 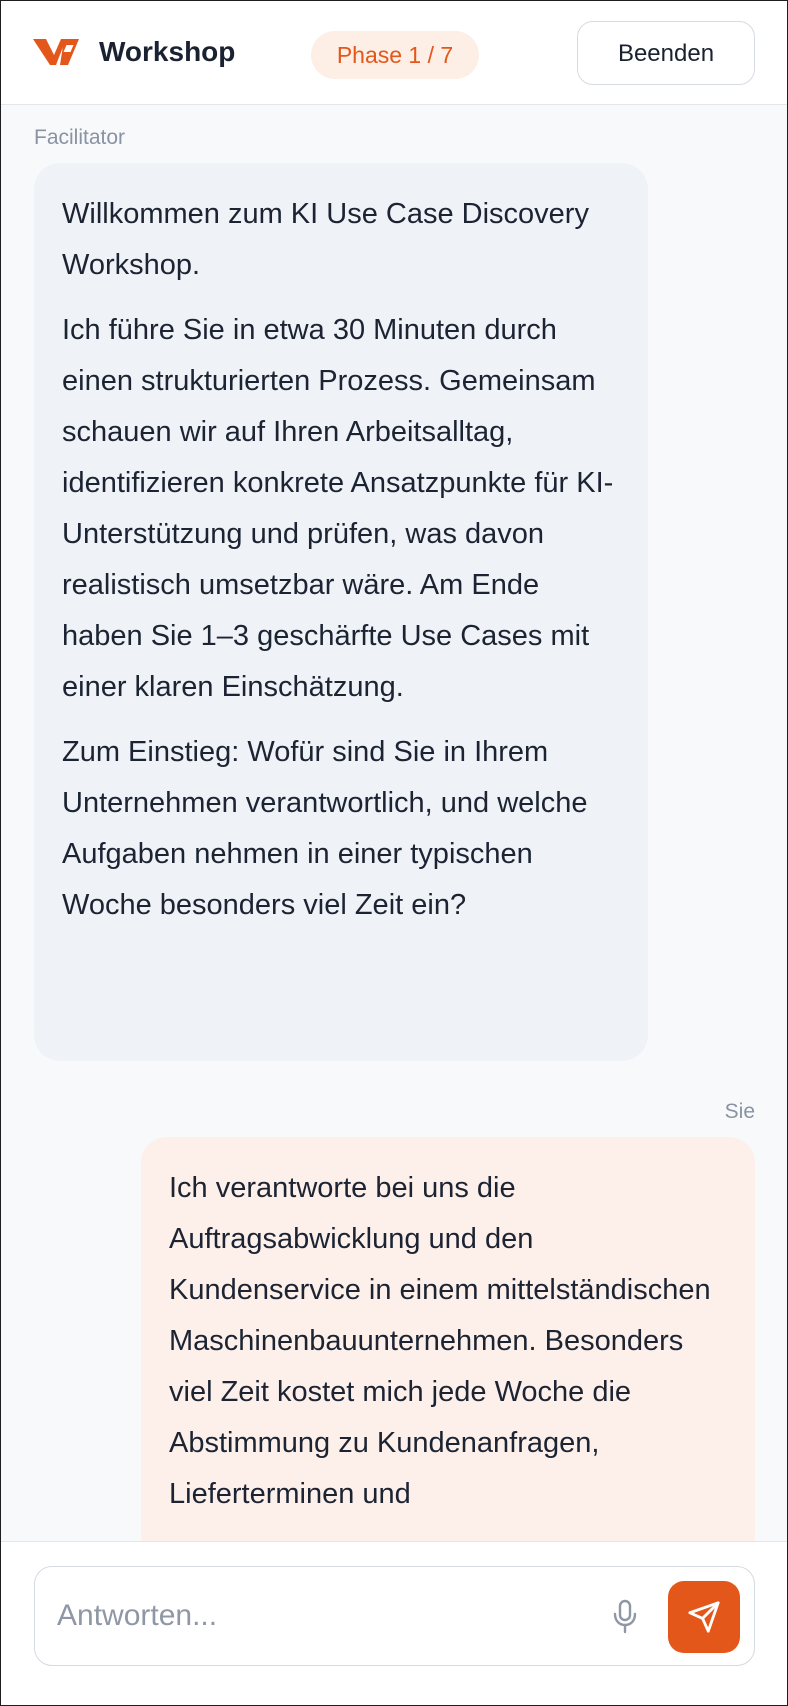 I want to click on logo-icon, so click(x=56, y=52).